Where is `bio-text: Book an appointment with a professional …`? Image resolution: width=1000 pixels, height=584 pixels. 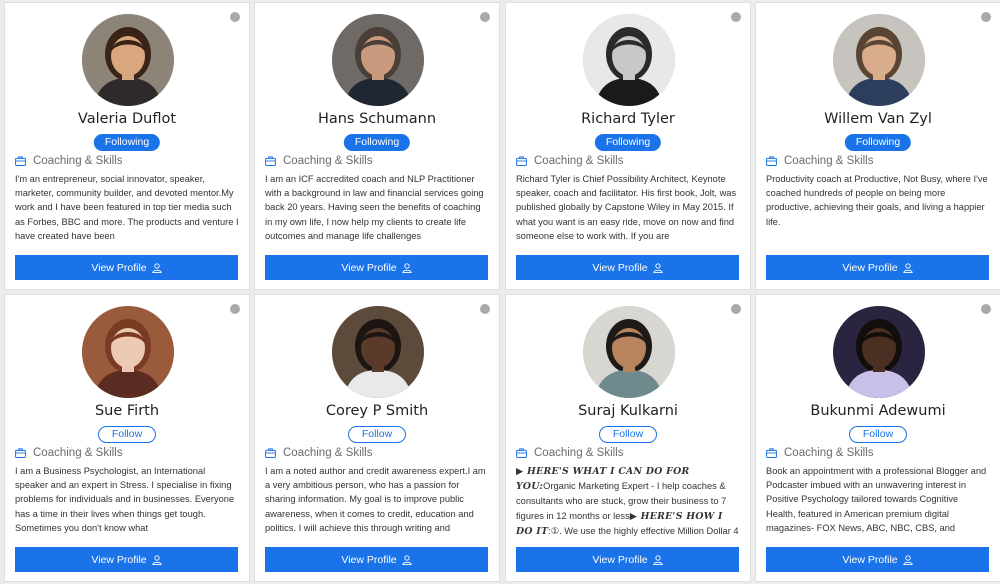
bio-text: Book an appointment with a professional … is located at coordinates (876, 499).